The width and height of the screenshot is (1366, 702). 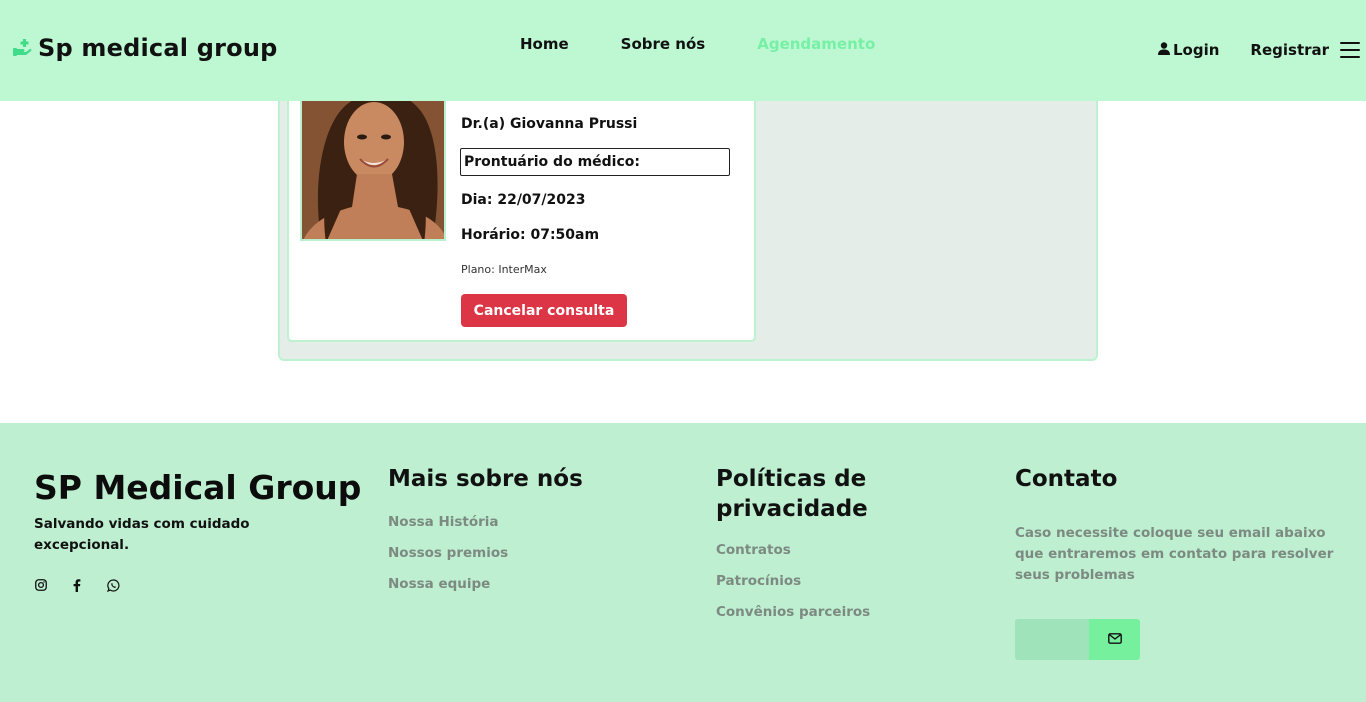 I want to click on brand: Sp medical group, so click(x=145, y=48).